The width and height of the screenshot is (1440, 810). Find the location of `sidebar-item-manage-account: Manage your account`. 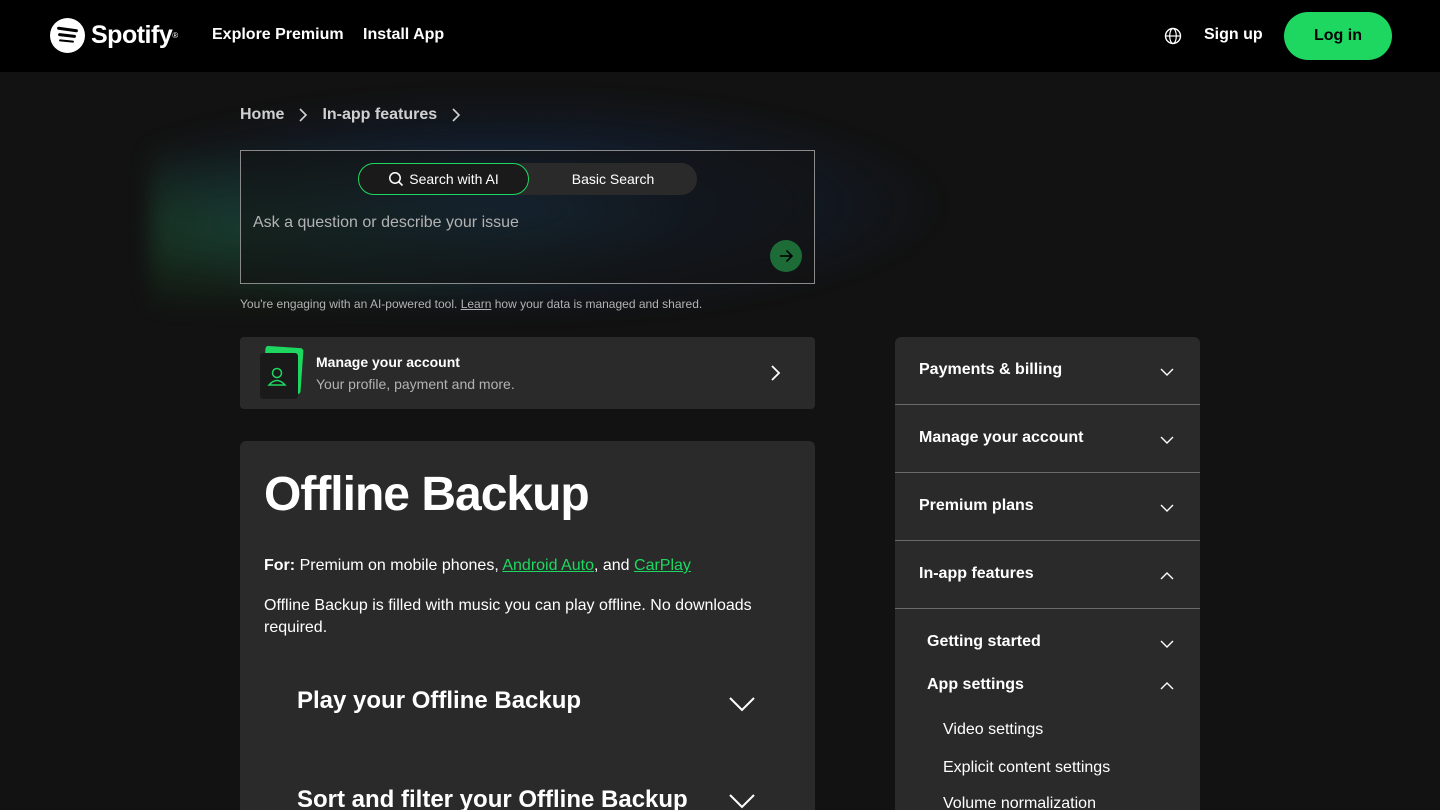

sidebar-item-manage-account: Manage your account is located at coordinates (1047, 439).